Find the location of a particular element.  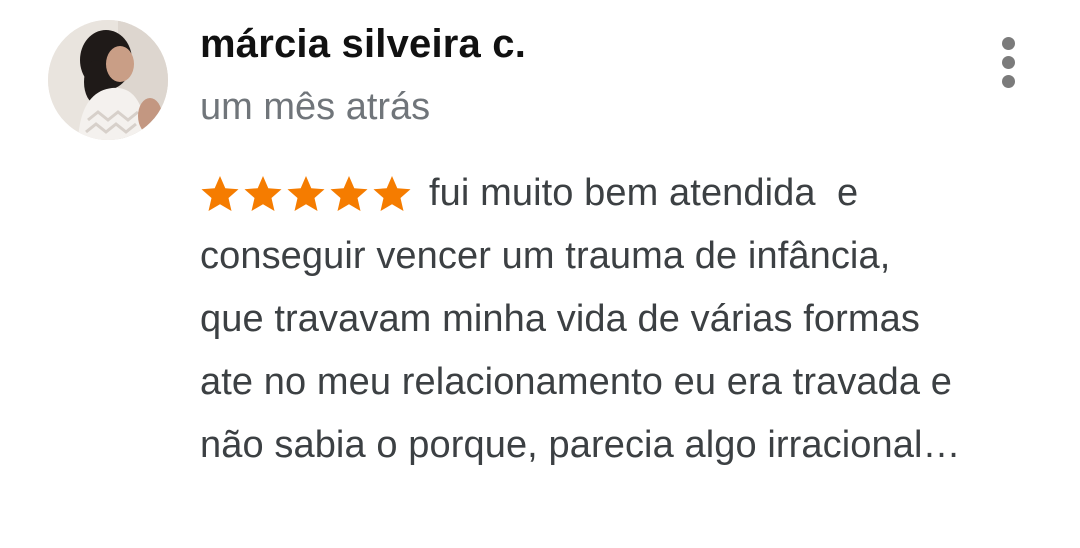

review-text-line: fui muito bem atendida e is located at coordinates (625, 193).